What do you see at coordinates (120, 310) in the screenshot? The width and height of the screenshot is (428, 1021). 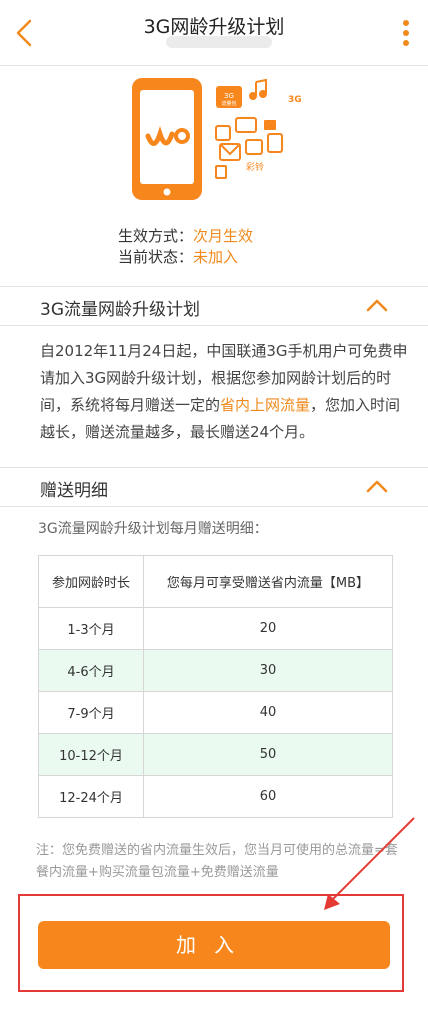 I see `section-title-plan: 3G流量网龄升级计划` at bounding box center [120, 310].